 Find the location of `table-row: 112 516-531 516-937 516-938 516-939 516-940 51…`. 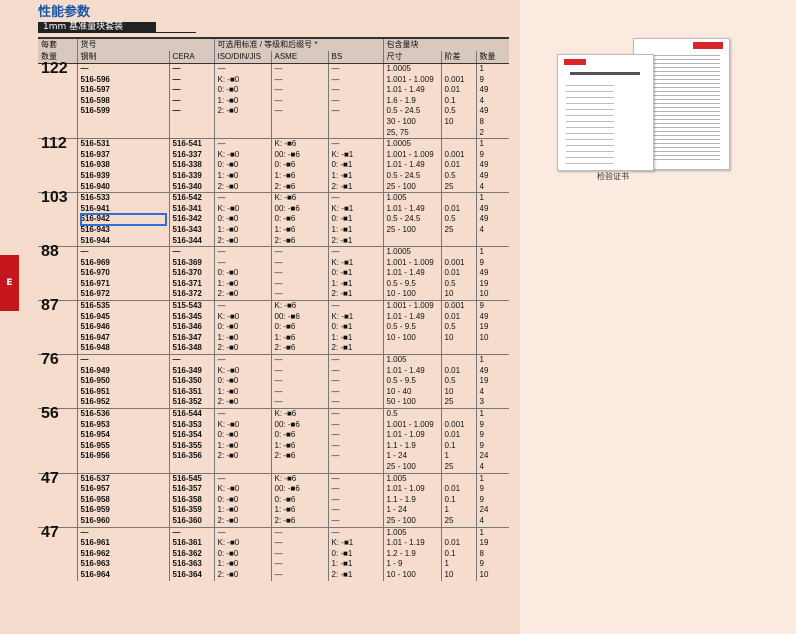

table-row: 112 516-531 516-937 516-938 516-939 516-940 51… is located at coordinates (274, 164).